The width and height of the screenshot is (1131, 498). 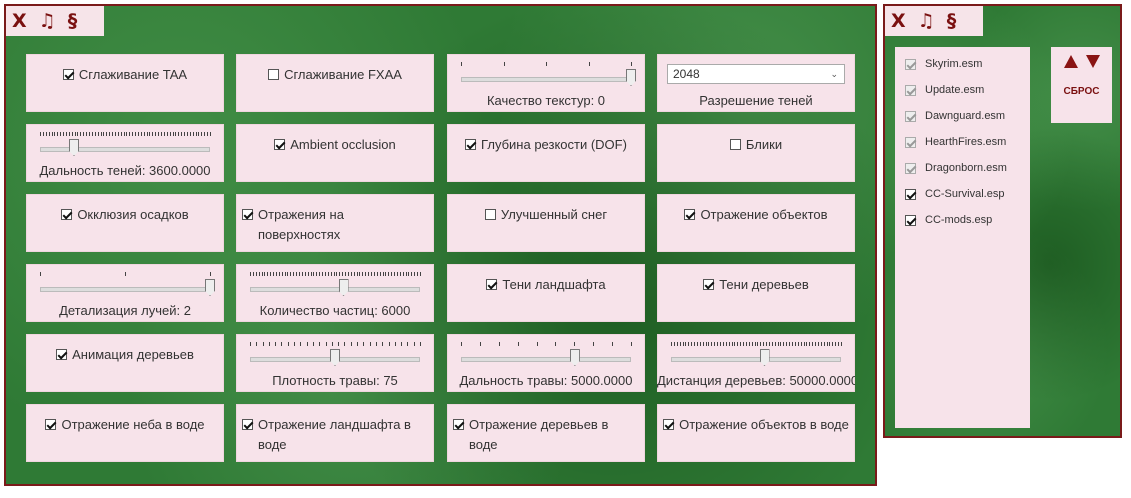 I want to click on checkbox-label: Отражения на поверхностях, so click(x=343, y=225).